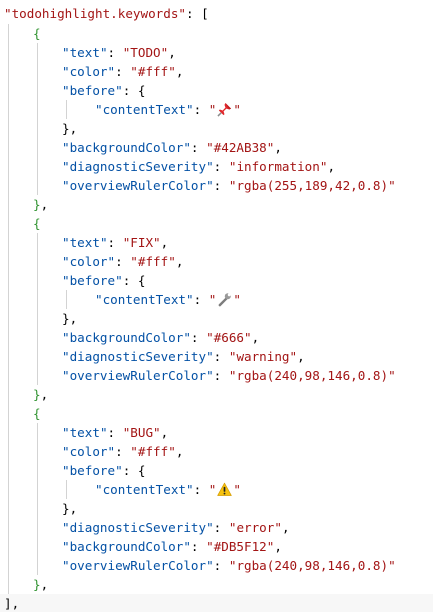 The height and width of the screenshot is (613, 433). Describe the element at coordinates (176, 527) in the screenshot. I see `code-line: "diagnosticSeverity": "error",` at that location.